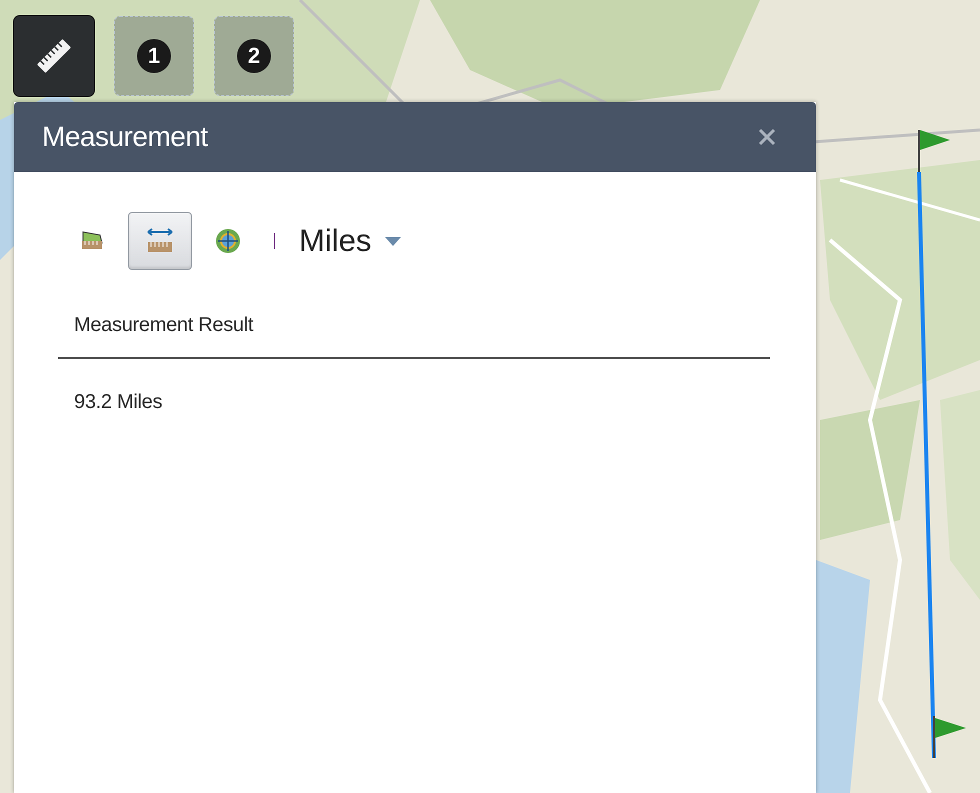 This screenshot has height=793, width=980. Describe the element at coordinates (228, 241) in the screenshot. I see `globe-crosshair-icon` at that location.